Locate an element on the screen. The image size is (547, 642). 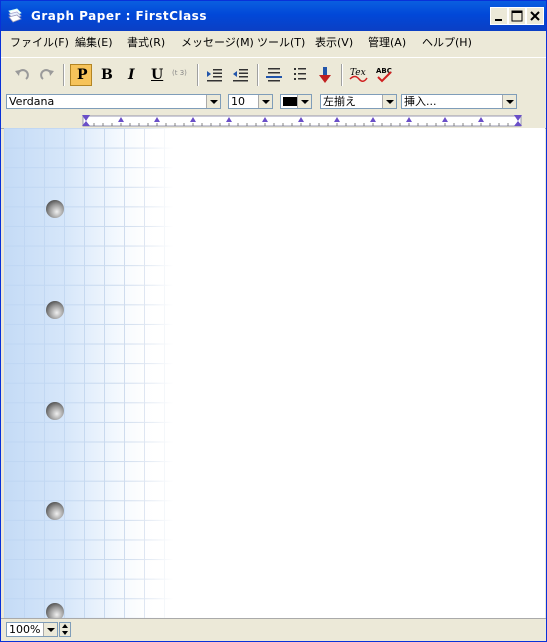
superscript-button: (t 3) is located at coordinates (181, 75).